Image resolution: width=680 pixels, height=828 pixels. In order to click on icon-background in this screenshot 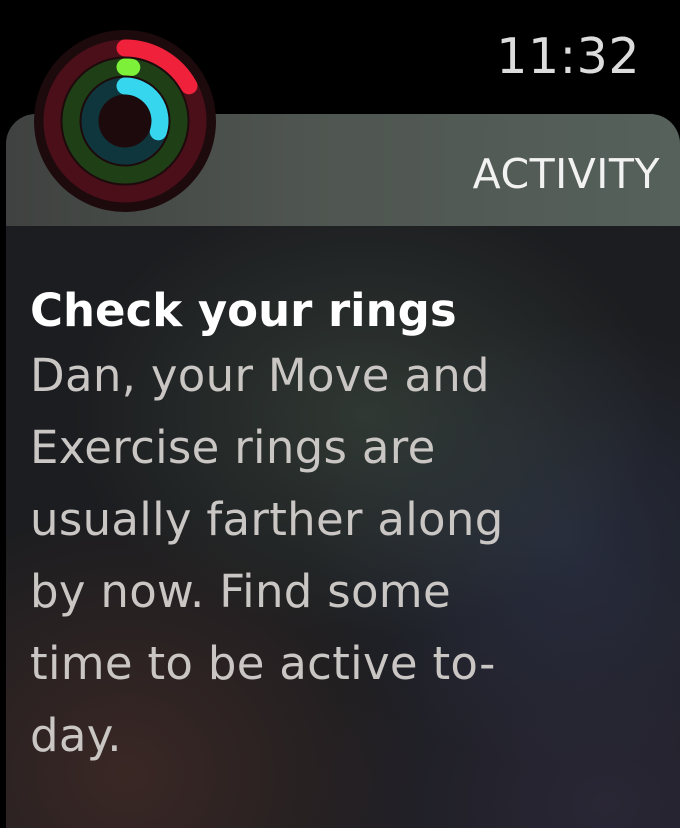, I will do `click(125, 121)`.